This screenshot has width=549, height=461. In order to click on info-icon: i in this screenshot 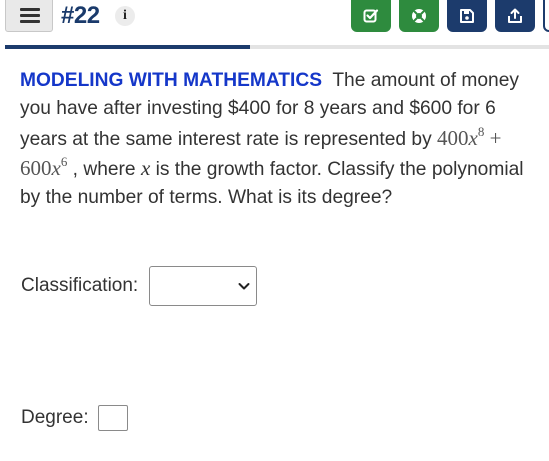, I will do `click(125, 16)`.